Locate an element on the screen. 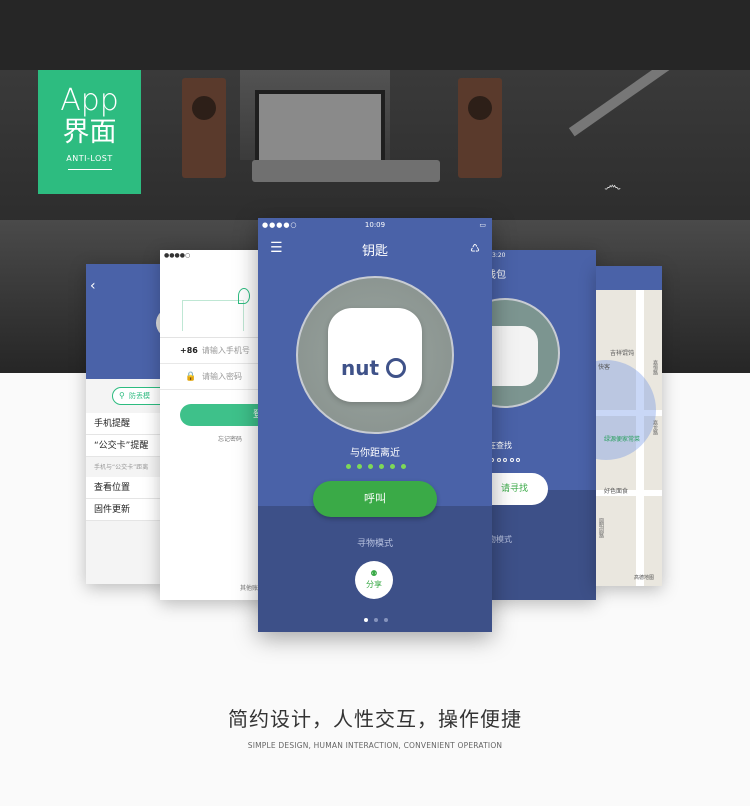  password-field: 🔒 请输入密码 is located at coordinates (215, 377).